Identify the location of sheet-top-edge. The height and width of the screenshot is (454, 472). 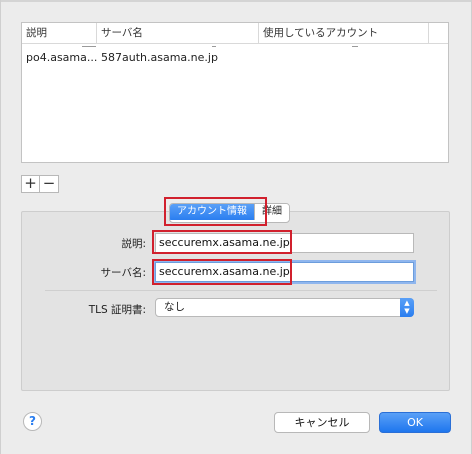
(236, 1).